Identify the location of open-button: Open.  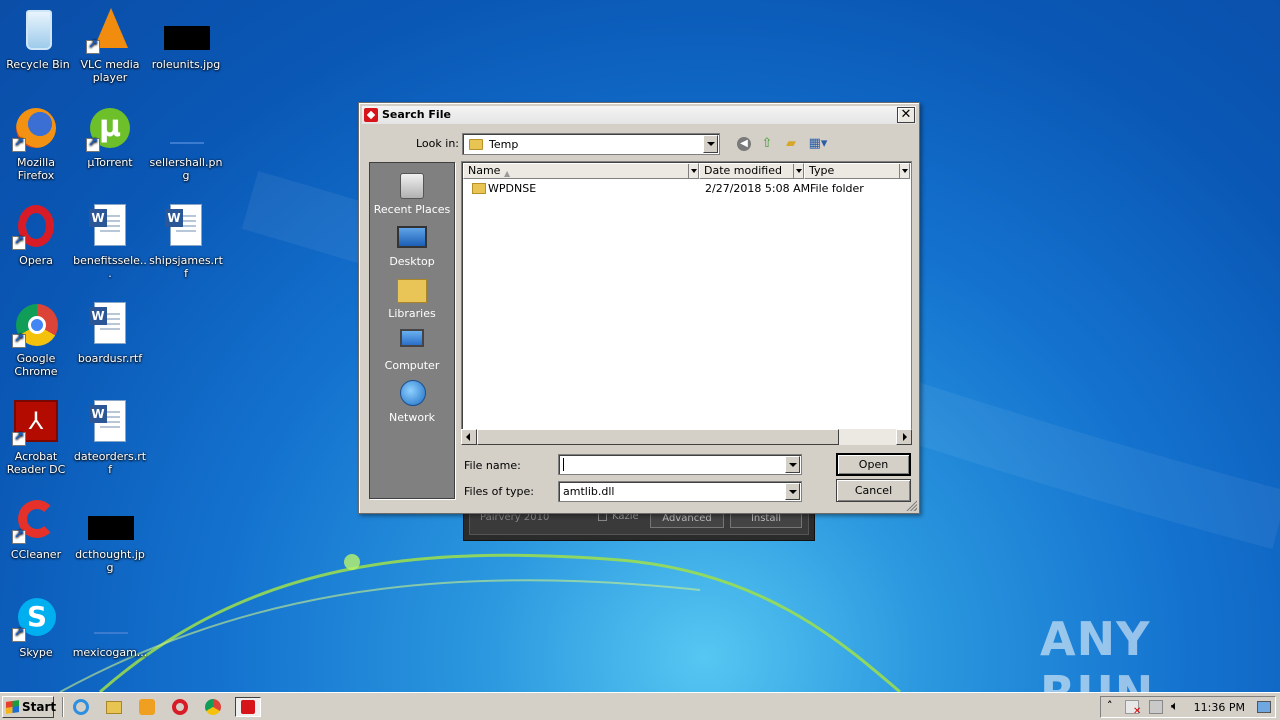
(873, 464).